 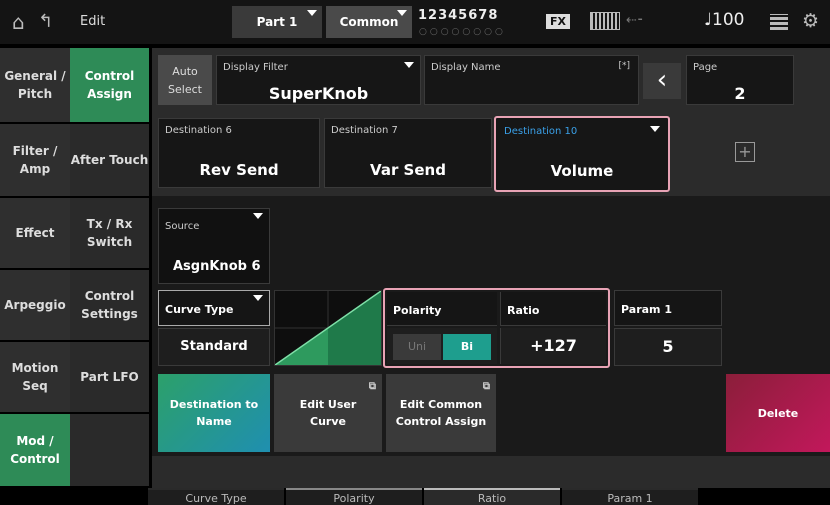 I want to click on subnav-label: After Touch, so click(x=109, y=160).